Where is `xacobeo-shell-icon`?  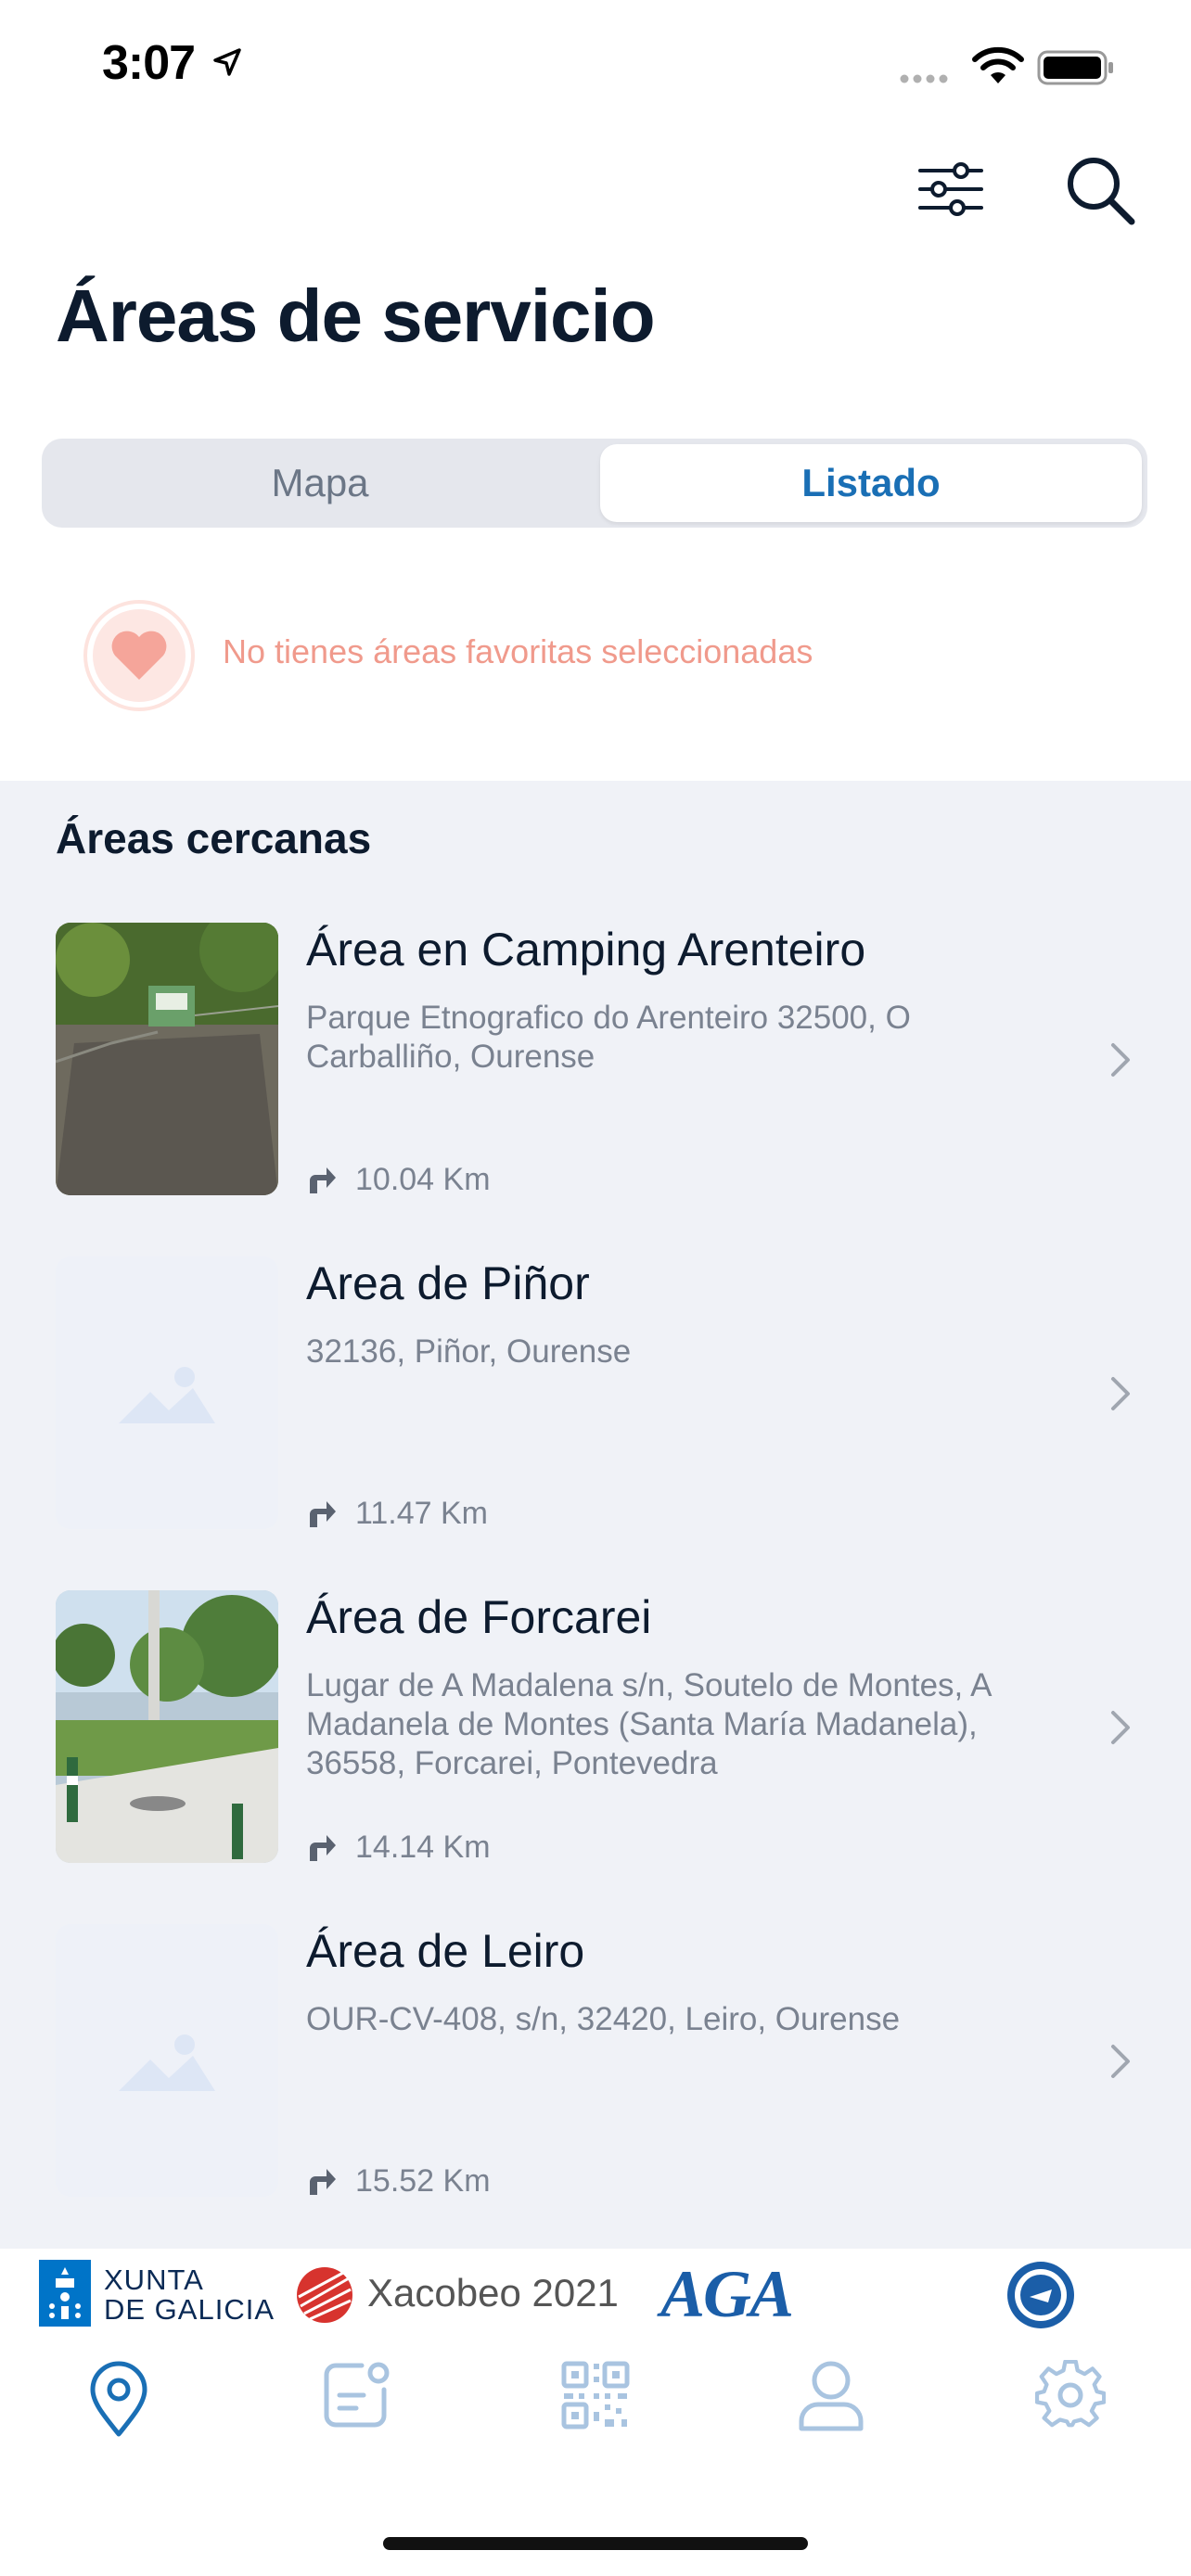 xacobeo-shell-icon is located at coordinates (324, 2295).